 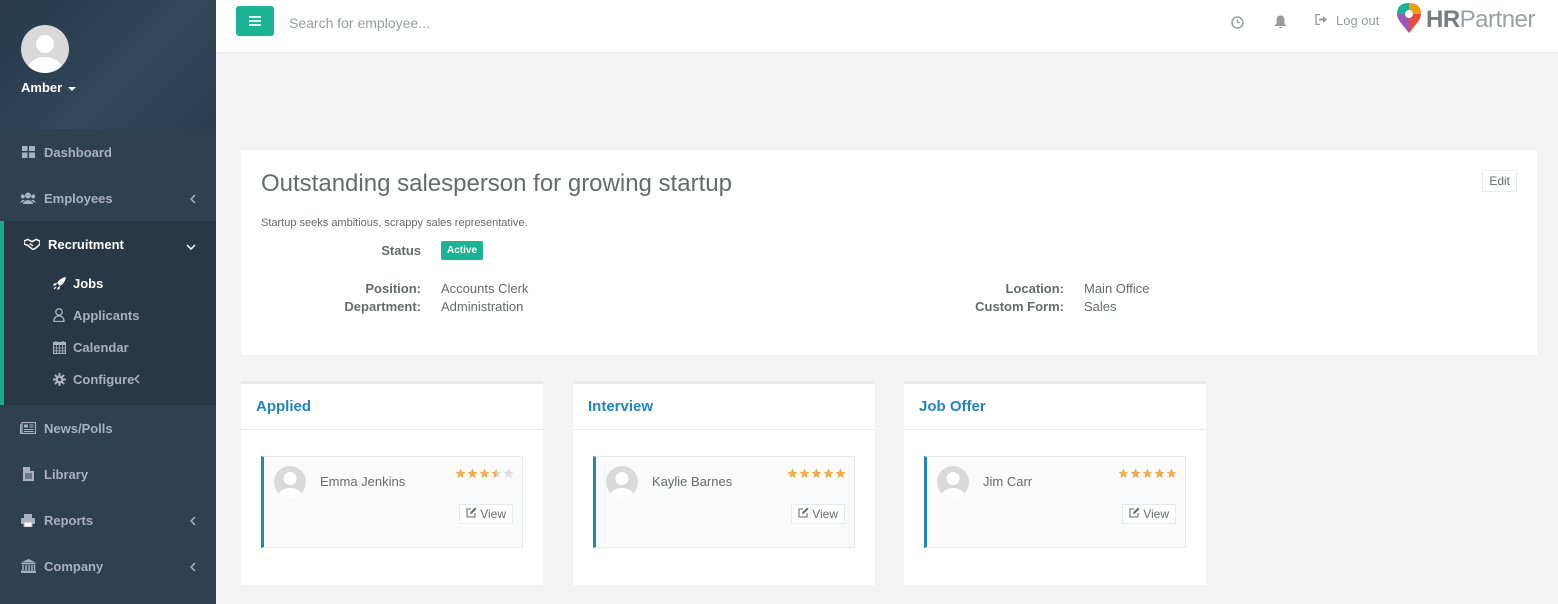 What do you see at coordinates (108, 566) in the screenshot?
I see `sidebar-item-company: Company` at bounding box center [108, 566].